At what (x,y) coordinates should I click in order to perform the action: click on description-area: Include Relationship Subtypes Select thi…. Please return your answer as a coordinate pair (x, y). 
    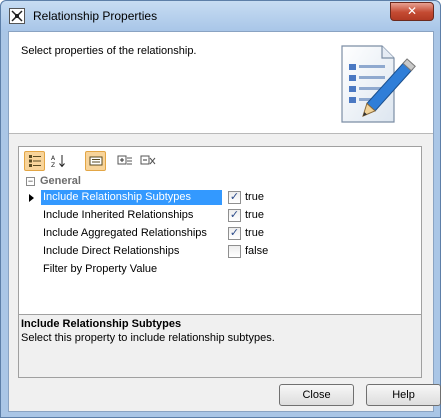
    Looking at the image, I should click on (220, 345).